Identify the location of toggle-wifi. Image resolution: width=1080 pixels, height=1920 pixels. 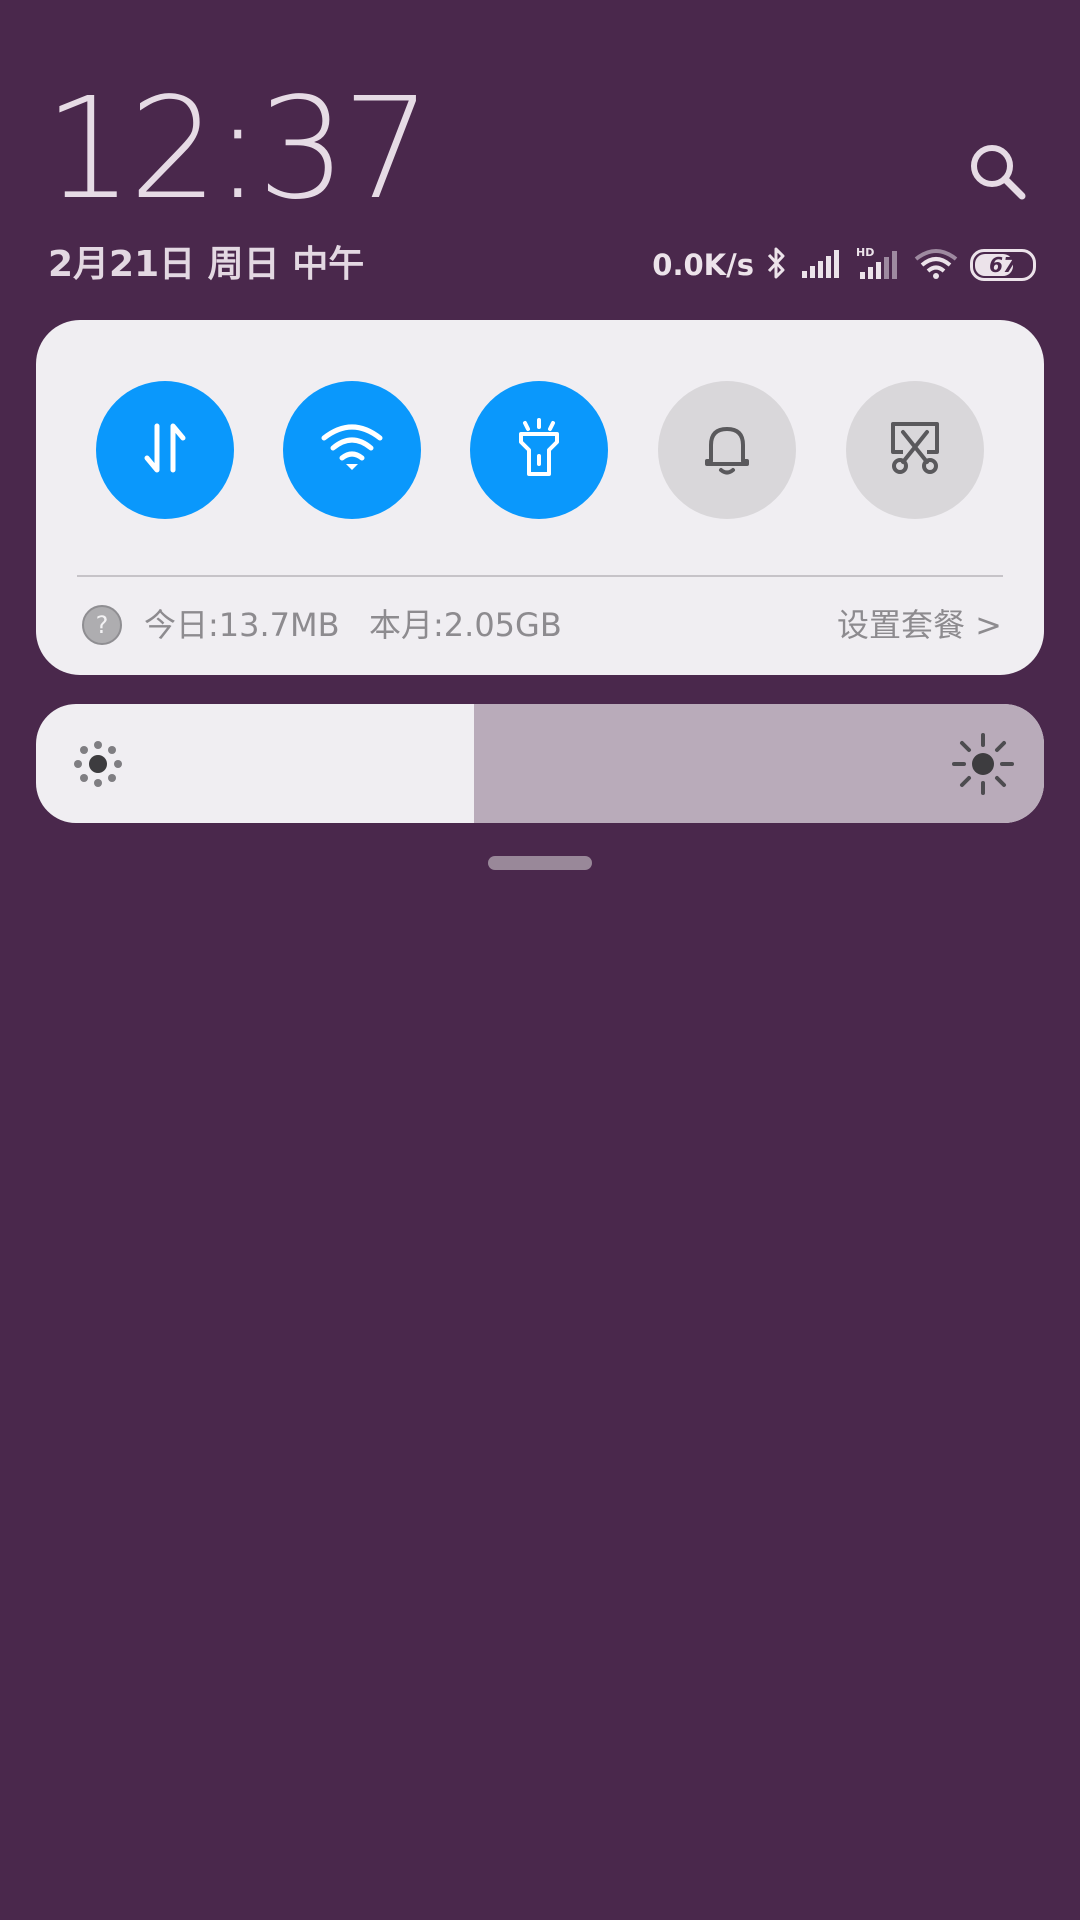
(352, 450).